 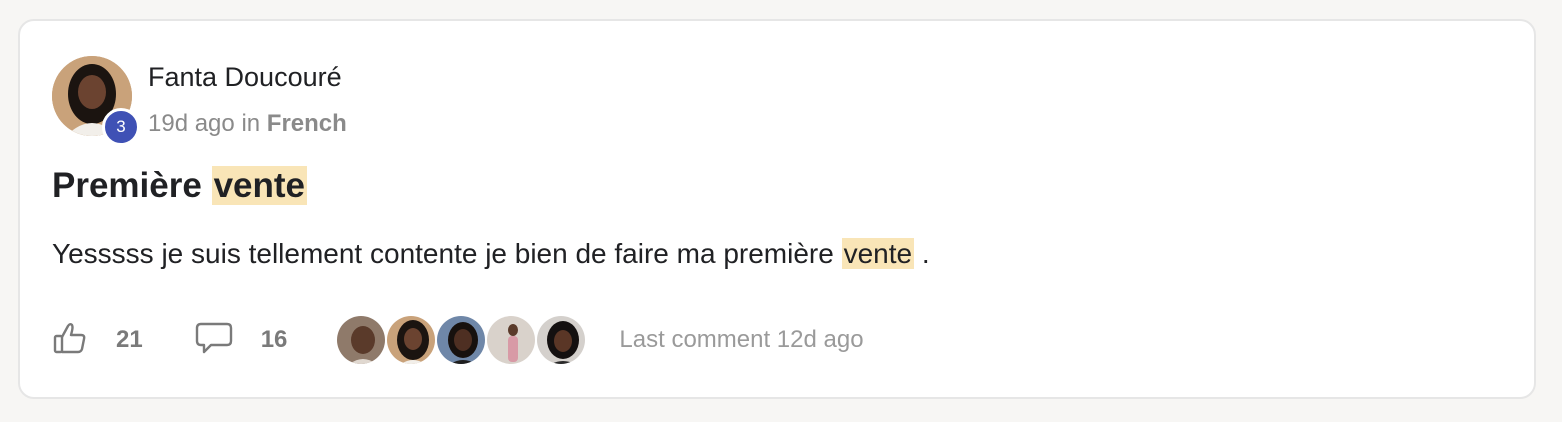 I want to click on commenter-avatars, so click(x=461, y=340).